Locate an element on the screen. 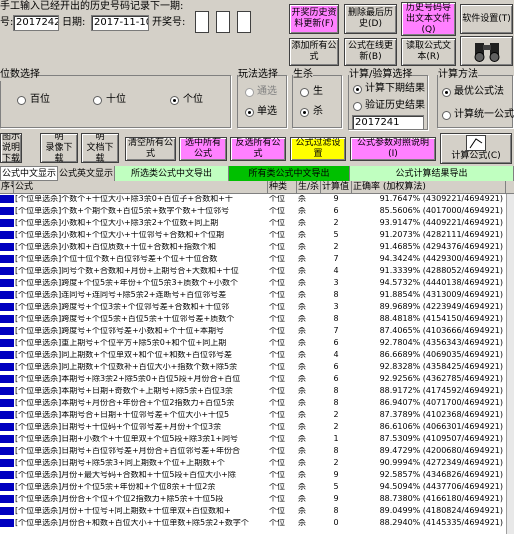 The height and width of the screenshot is (534, 514). radio-tens is located at coordinates (97, 100).